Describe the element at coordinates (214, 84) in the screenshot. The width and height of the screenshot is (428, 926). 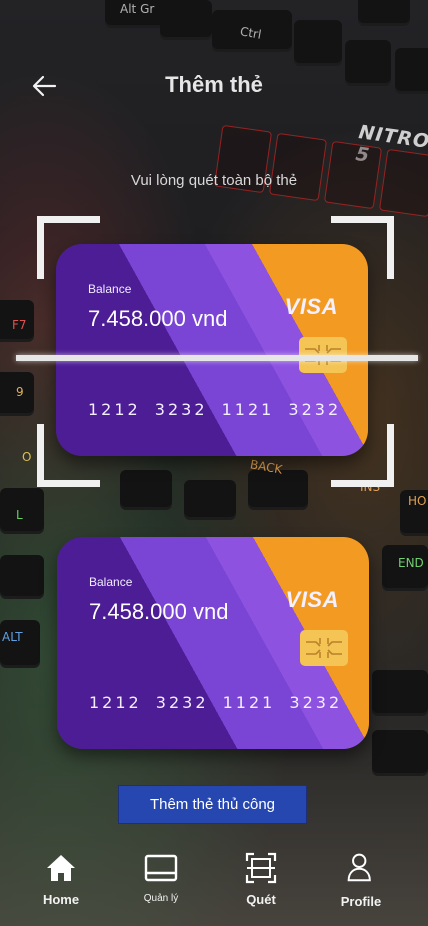
I see `page-title: Thêm thẻ` at that location.